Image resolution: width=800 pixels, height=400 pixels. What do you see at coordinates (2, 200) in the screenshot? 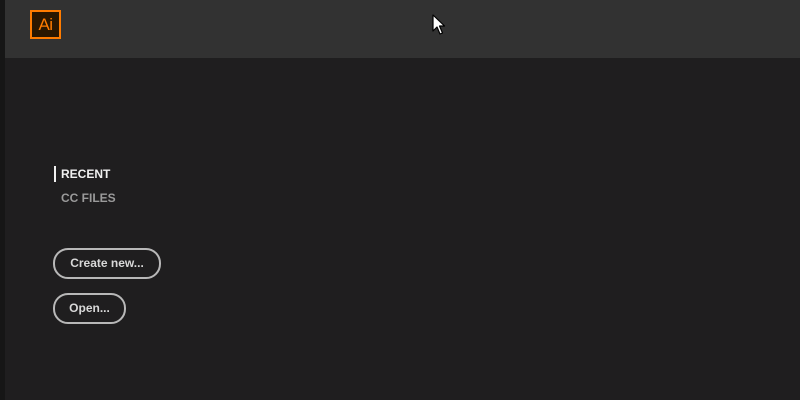
I see `window-edge` at bounding box center [2, 200].